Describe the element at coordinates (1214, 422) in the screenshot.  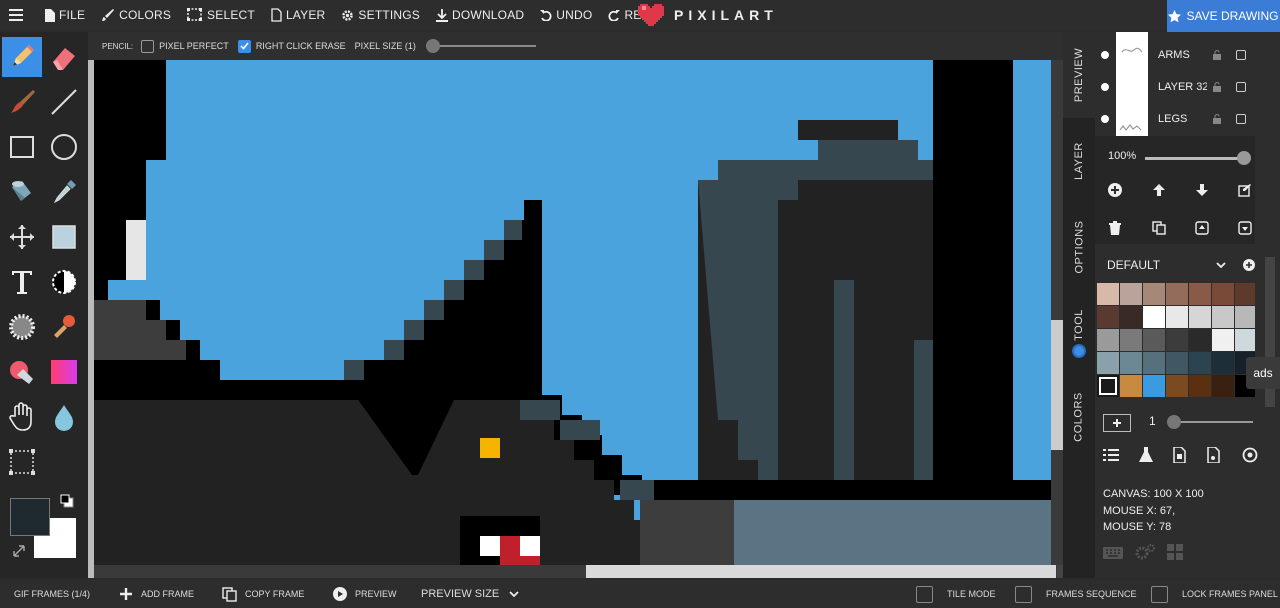
I see `frame-speed-slider` at that location.